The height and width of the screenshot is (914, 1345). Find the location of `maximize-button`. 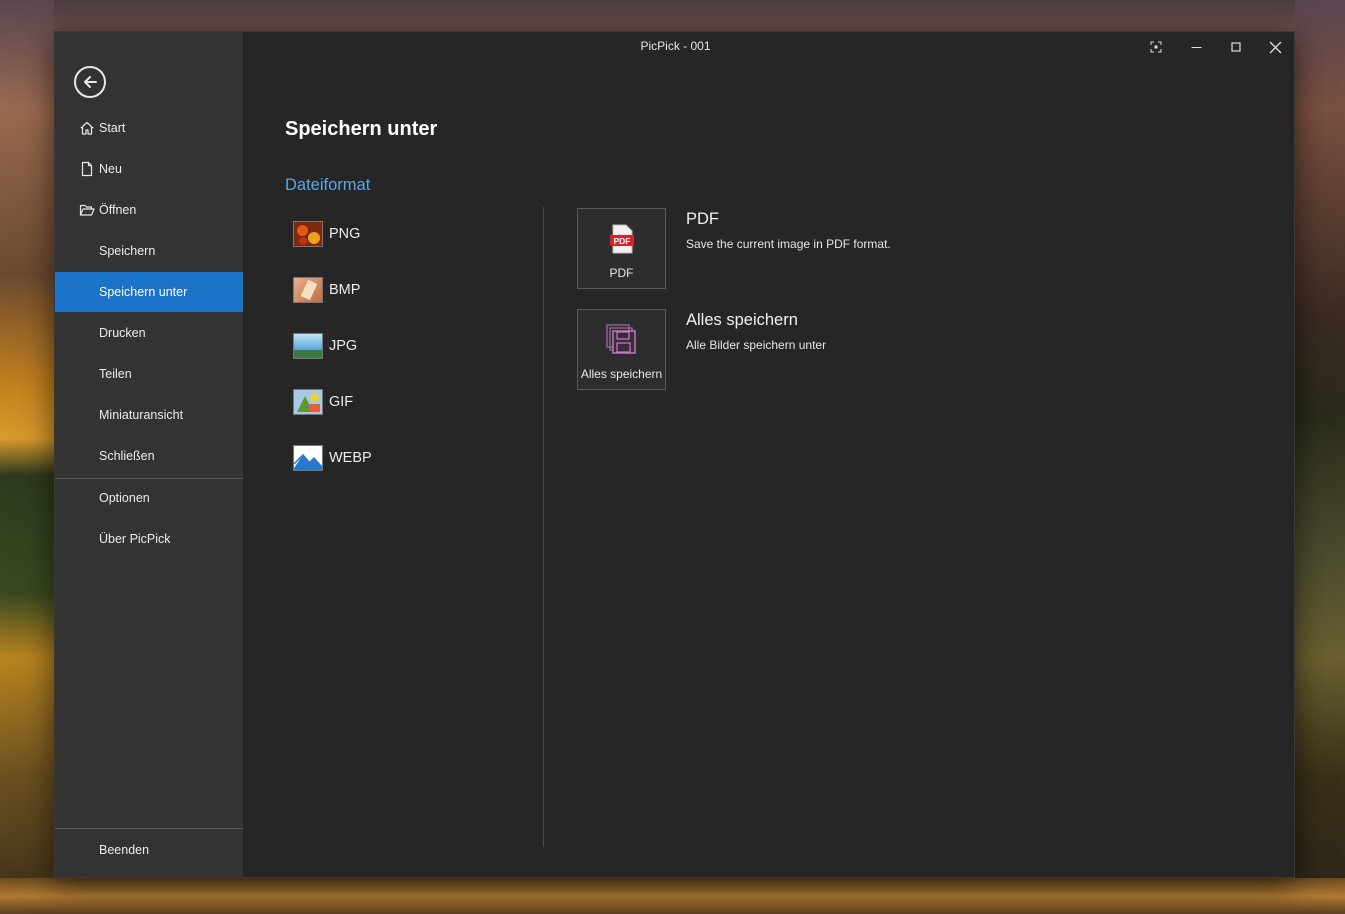

maximize-button is located at coordinates (1236, 47).